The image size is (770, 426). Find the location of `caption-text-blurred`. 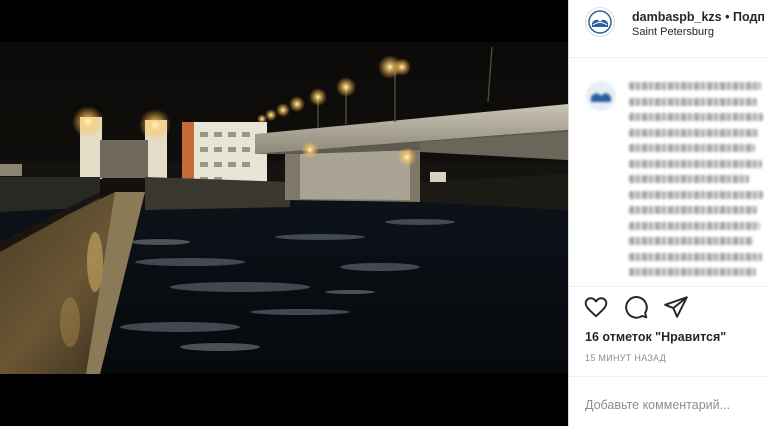

caption-text-blurred is located at coordinates (696, 183).